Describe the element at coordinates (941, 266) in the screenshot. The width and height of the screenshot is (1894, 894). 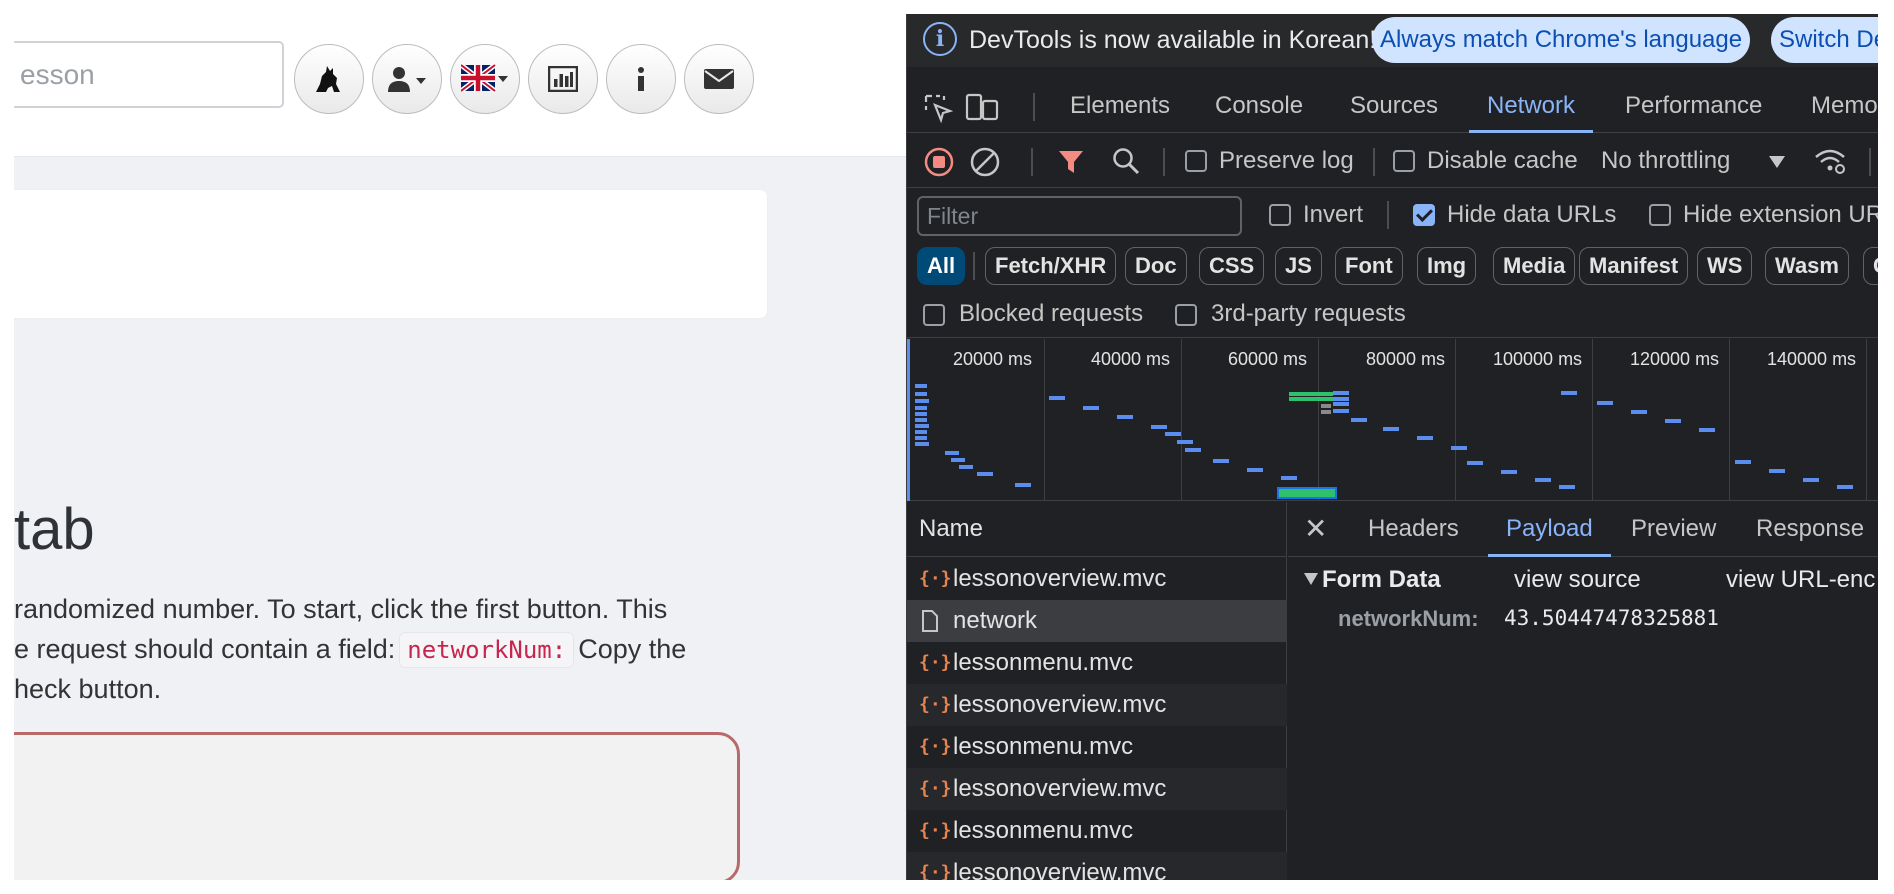
I see `type-filter-all: All` at that location.